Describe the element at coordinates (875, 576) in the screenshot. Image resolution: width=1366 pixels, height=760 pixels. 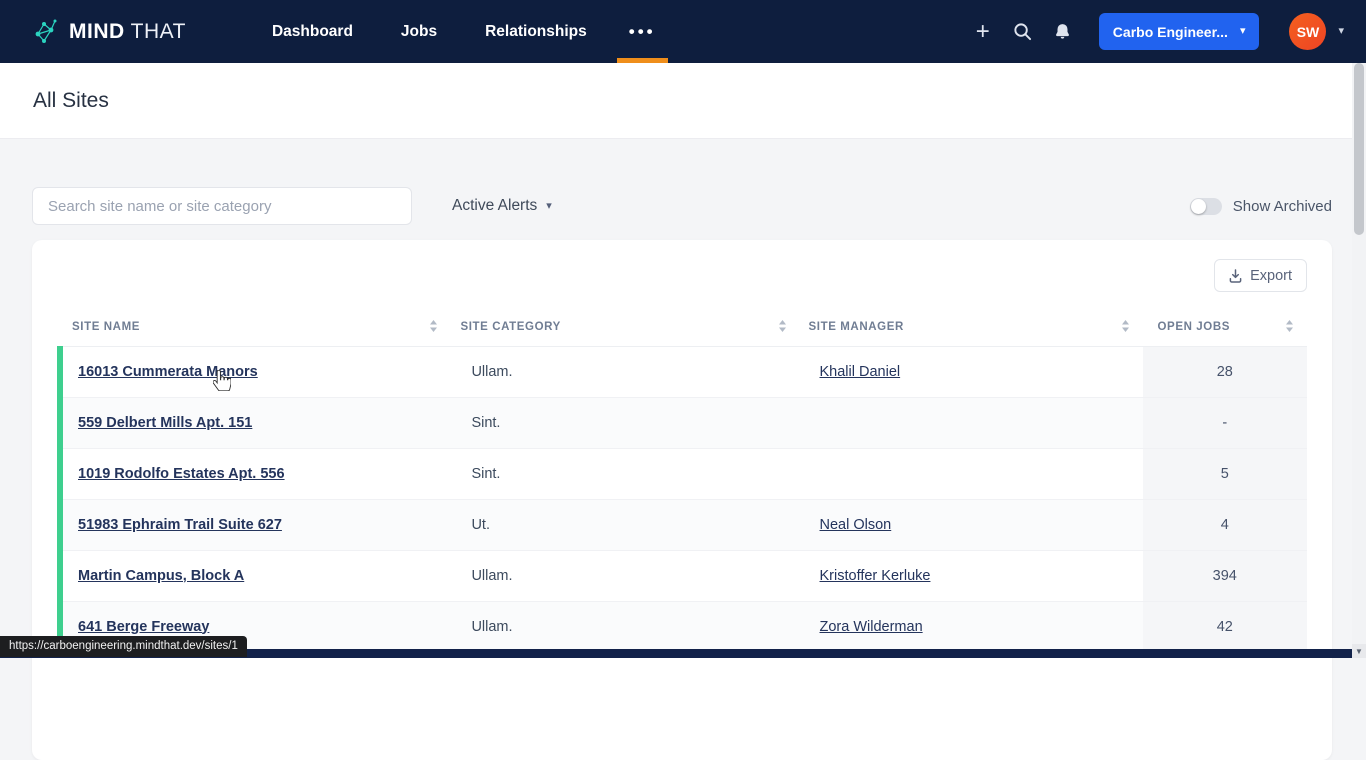
I see `site-manager-link: Kristoffer Kerluke` at that location.